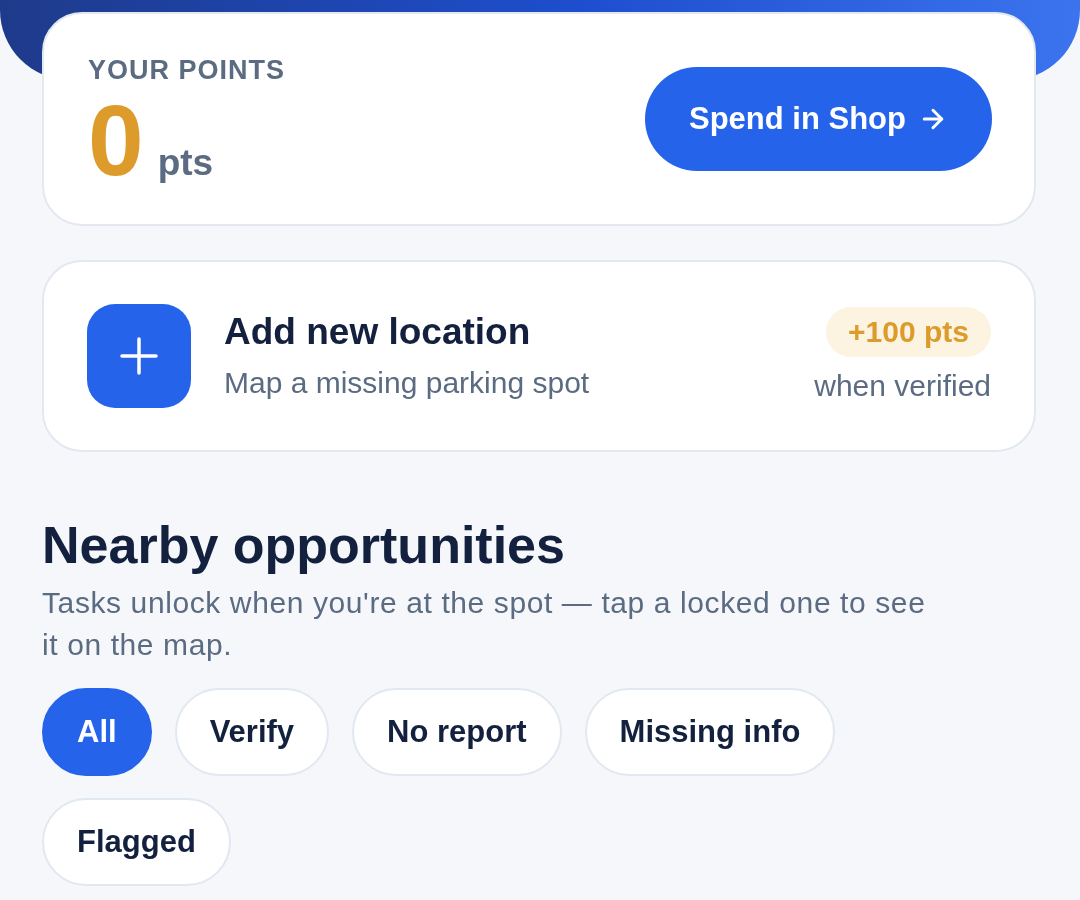 Image resolution: width=1080 pixels, height=900 pixels. Describe the element at coordinates (304, 545) in the screenshot. I see `section-title: Nearby opportunities` at that location.